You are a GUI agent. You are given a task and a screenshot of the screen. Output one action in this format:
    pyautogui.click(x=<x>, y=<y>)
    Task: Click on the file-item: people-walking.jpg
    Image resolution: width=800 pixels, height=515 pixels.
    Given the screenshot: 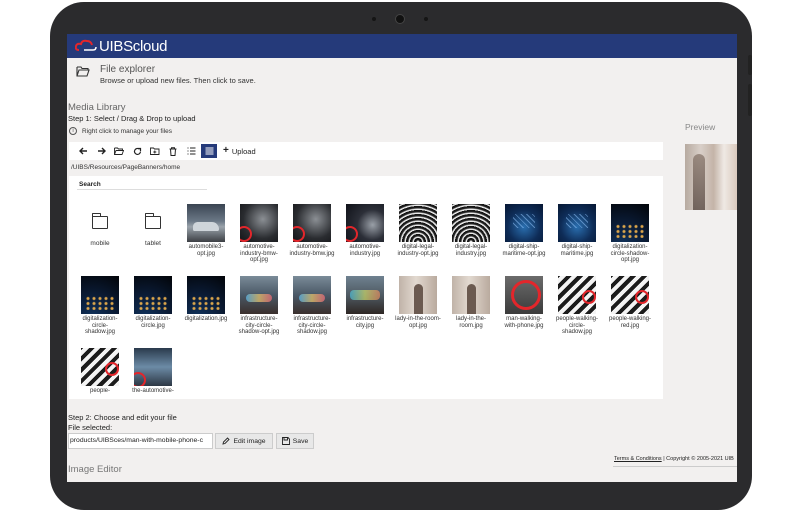 What is the action you would take?
    pyautogui.click(x=100, y=371)
    